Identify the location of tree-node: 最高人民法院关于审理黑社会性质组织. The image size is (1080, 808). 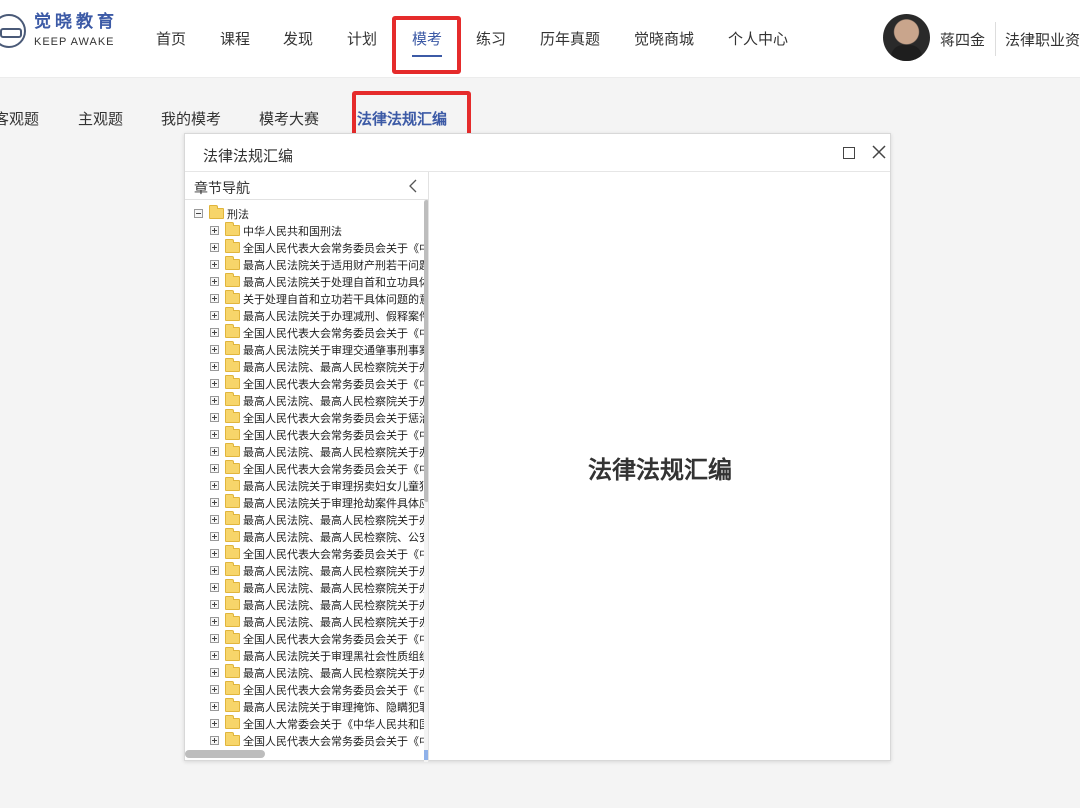
(317, 655).